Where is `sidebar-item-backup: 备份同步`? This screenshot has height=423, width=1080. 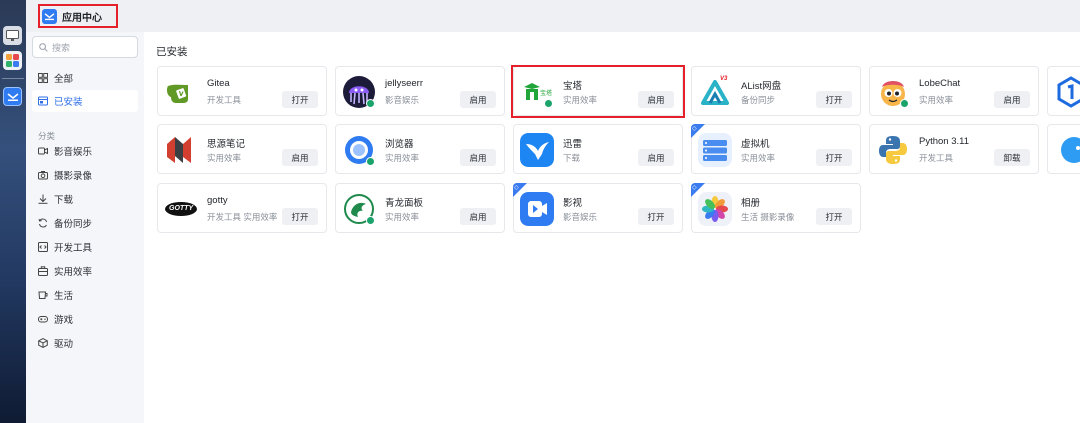
sidebar-item-backup: 备份同步 is located at coordinates (85, 223).